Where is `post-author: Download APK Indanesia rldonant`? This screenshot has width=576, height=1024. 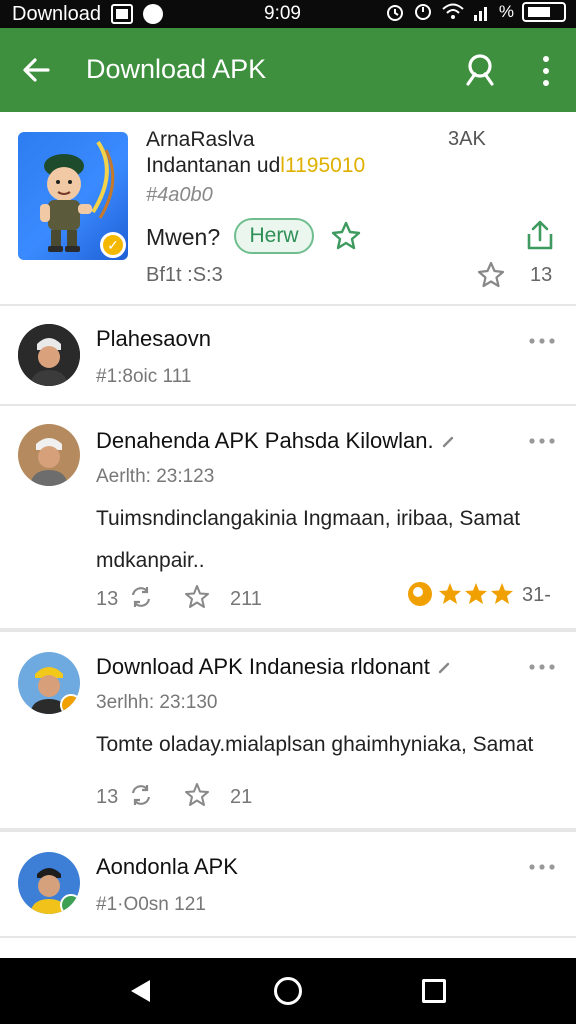 post-author: Download APK Indanesia rldonant is located at coordinates (273, 667).